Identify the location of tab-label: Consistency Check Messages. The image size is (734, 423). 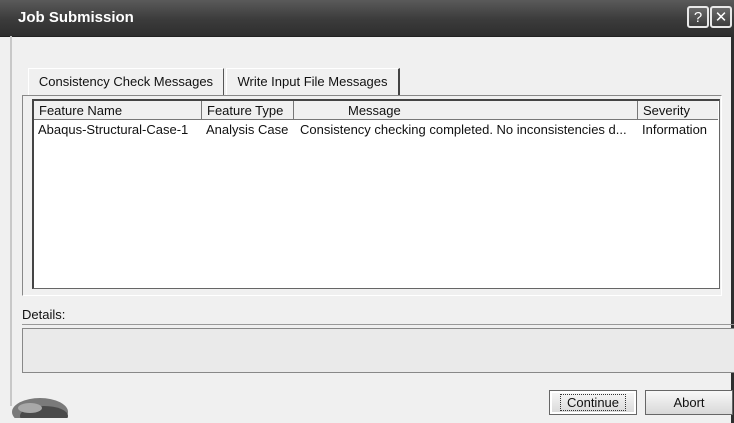
(126, 81).